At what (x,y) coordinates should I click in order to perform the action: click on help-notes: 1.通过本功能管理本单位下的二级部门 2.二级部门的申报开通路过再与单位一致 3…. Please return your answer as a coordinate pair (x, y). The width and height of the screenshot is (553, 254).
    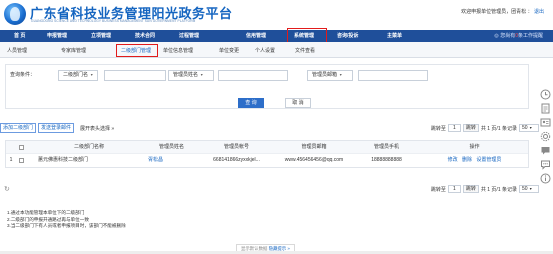
    Looking at the image, I should click on (267, 220).